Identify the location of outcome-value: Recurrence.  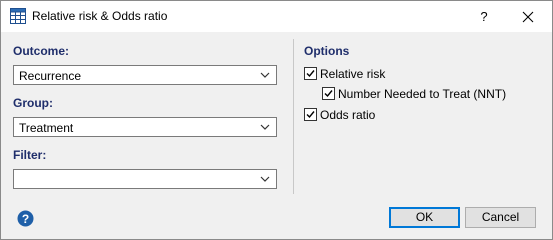
(50, 76).